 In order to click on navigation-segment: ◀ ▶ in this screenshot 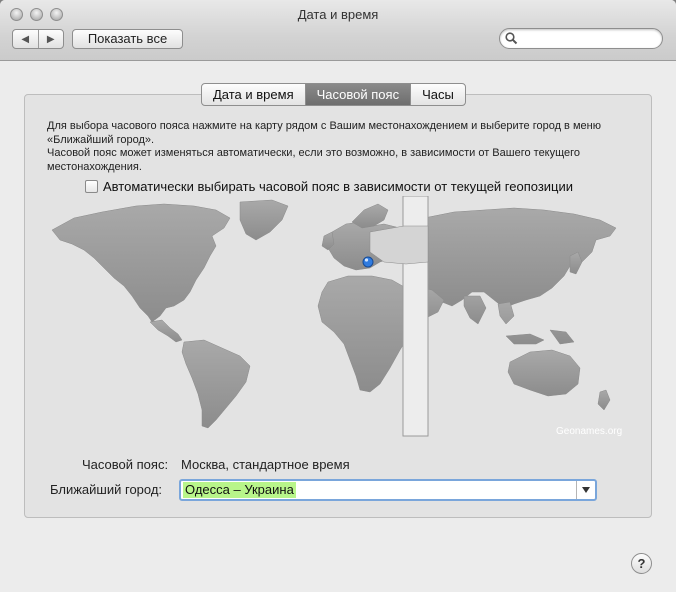, I will do `click(38, 39)`.